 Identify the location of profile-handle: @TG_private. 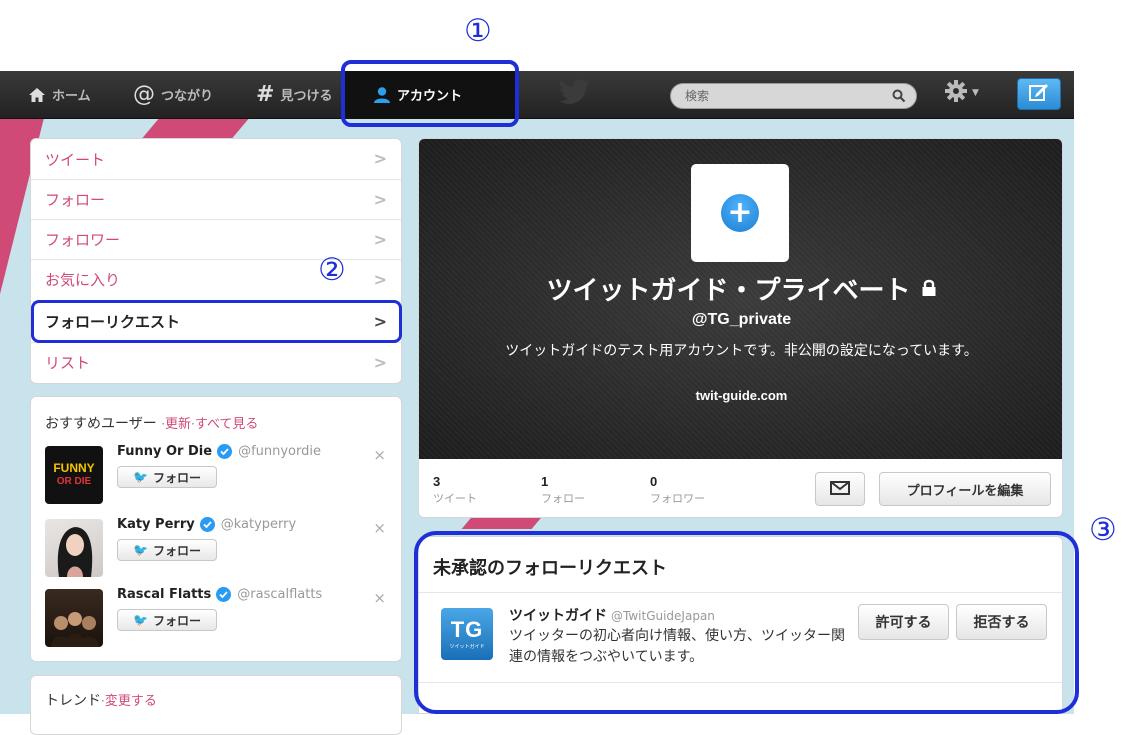
(741, 319).